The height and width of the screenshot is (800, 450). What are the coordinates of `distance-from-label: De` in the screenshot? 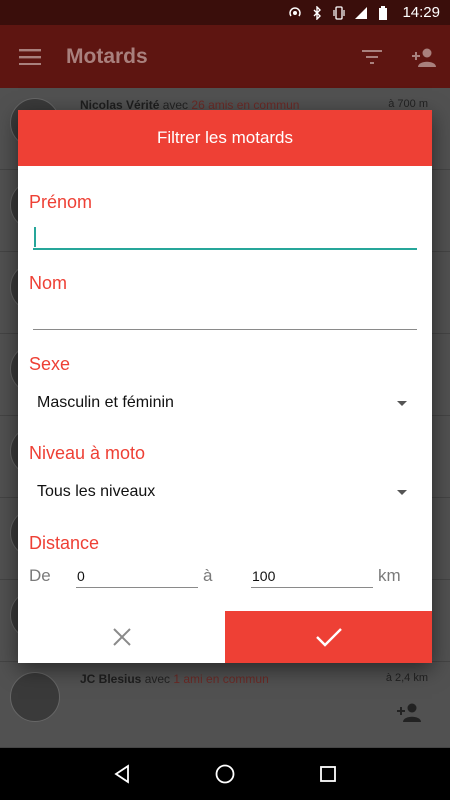 It's located at (40, 575).